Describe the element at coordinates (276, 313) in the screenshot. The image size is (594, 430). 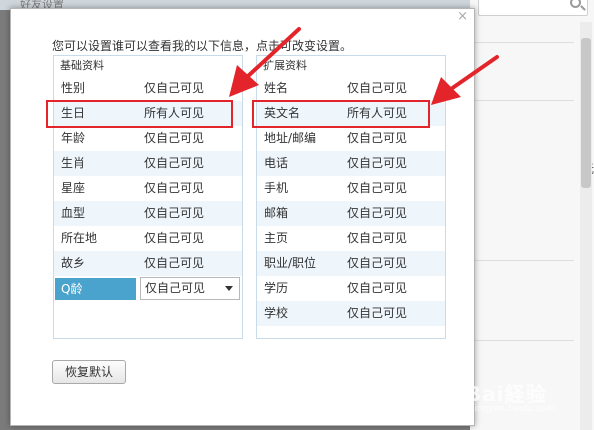
I see `field-label: 学校` at that location.